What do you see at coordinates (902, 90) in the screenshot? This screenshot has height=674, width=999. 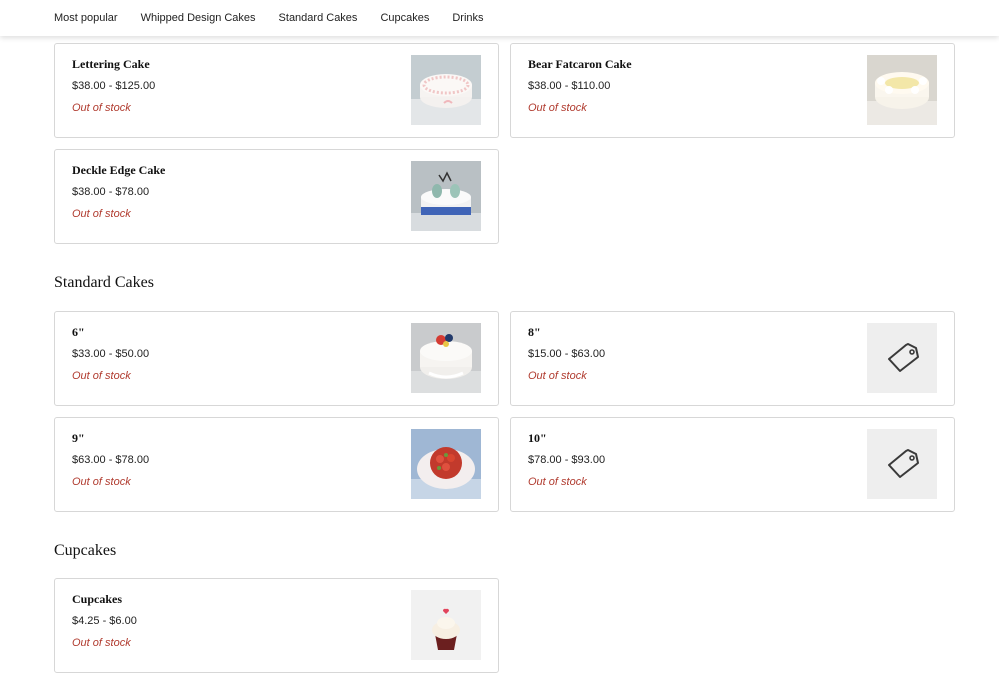 I see `bear-fatcaron-cake-photo` at bounding box center [902, 90].